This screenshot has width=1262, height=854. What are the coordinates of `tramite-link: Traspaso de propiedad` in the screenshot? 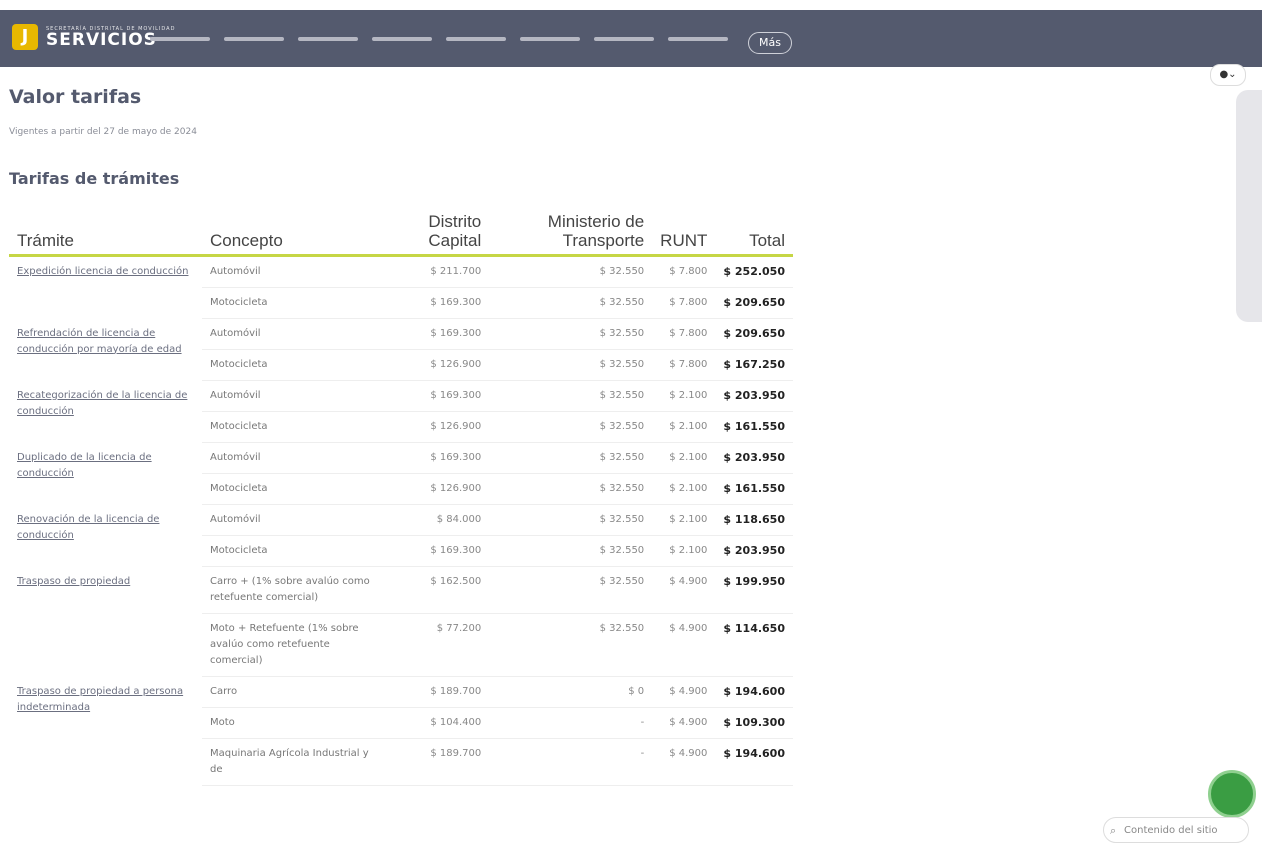 It's located at (73, 581).